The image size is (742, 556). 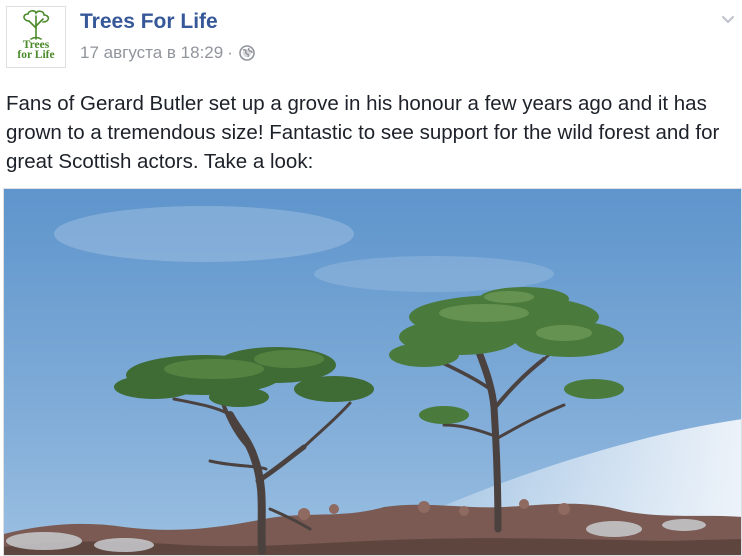 What do you see at coordinates (728, 20) in the screenshot?
I see `chevron-down-icon` at bounding box center [728, 20].